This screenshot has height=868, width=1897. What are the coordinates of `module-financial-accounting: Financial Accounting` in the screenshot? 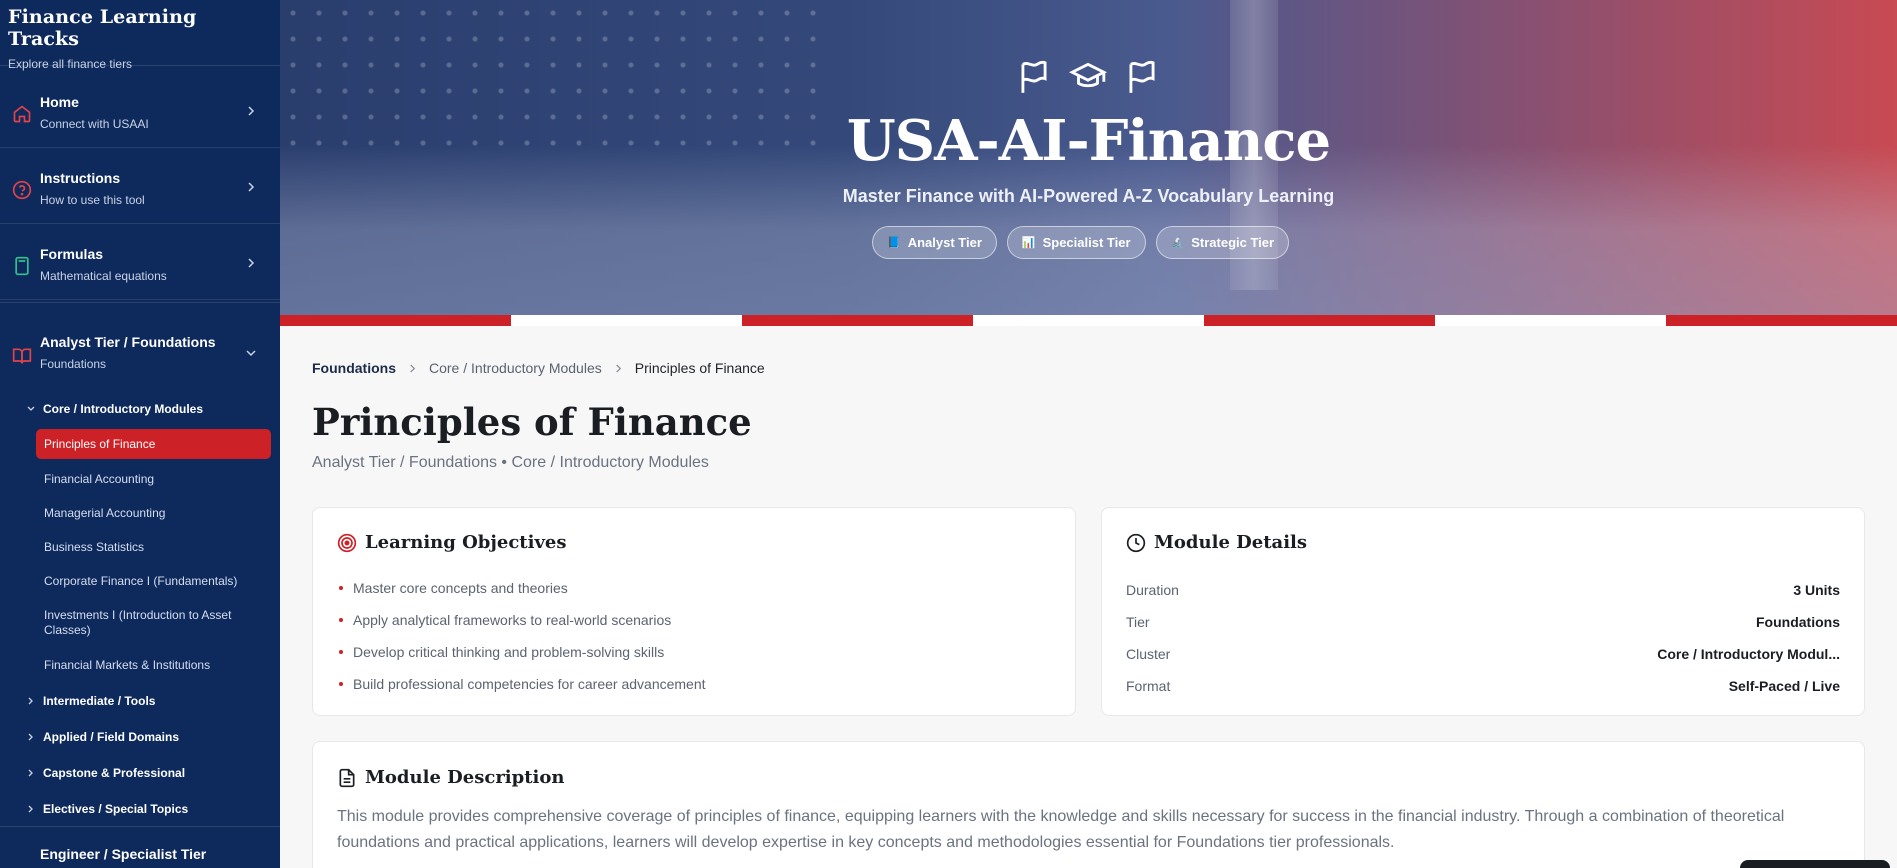 It's located at (156, 479).